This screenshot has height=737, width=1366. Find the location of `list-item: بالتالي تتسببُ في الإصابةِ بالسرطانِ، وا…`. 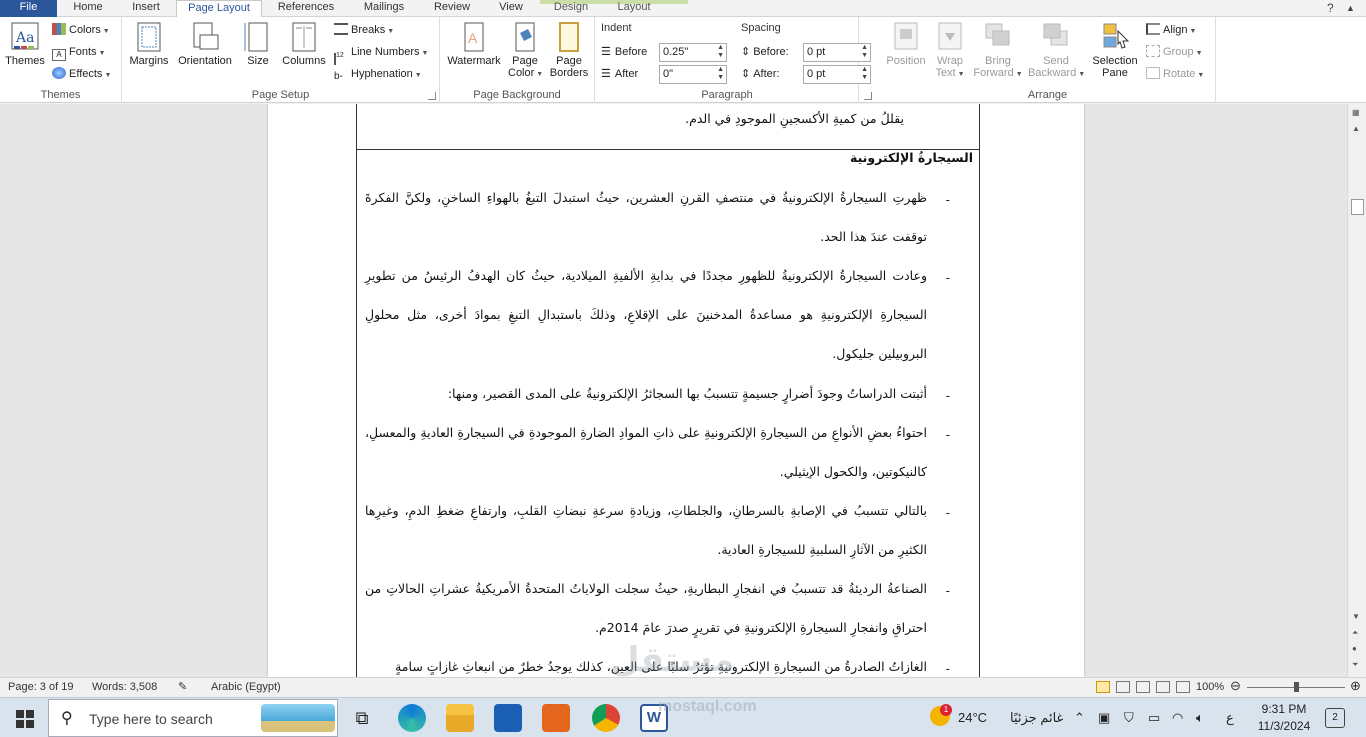

list-item: بالتالي تتسببُ في الإصابةِ بالسرطانِ، وا… is located at coordinates (646, 530).